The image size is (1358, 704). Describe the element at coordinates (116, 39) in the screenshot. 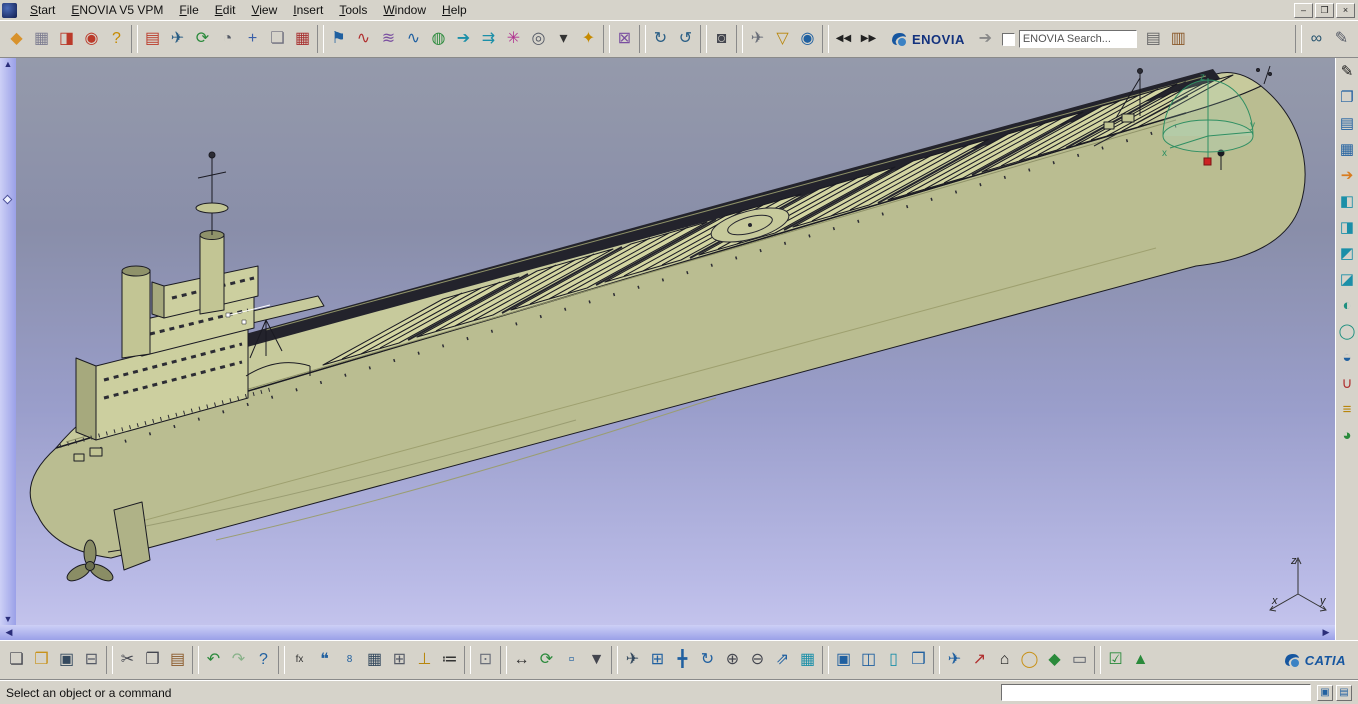

I see `help-icon: ?` at that location.